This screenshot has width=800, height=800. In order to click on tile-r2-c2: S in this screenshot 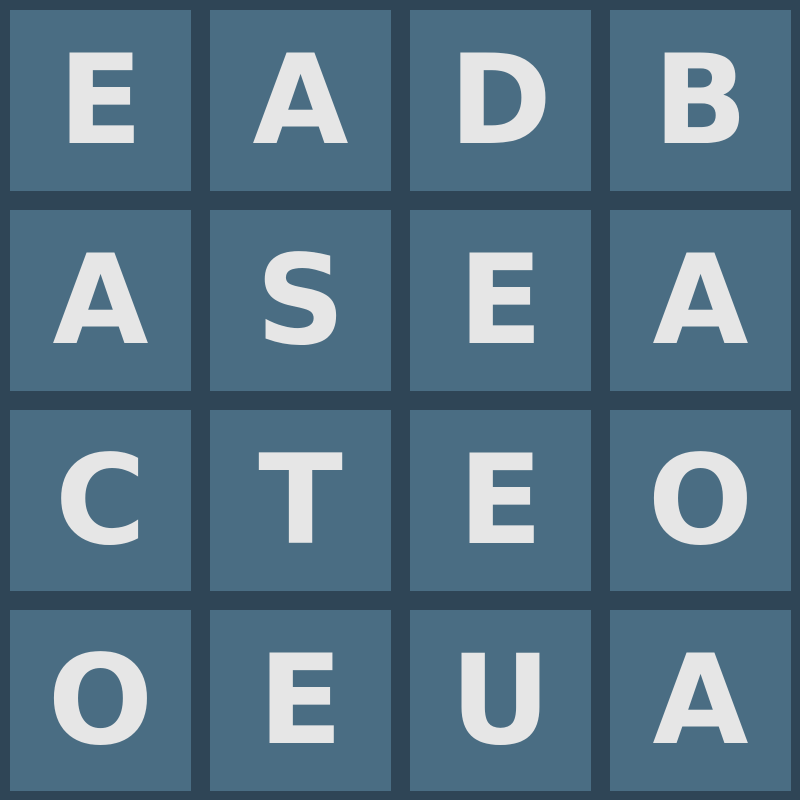, I will do `click(300, 300)`.